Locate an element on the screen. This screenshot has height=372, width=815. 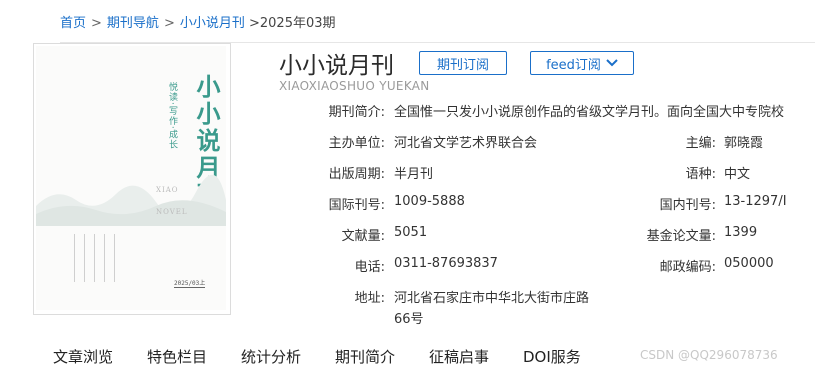
sponsor-value: 河北省文学艺术界联合会 is located at coordinates (466, 143).